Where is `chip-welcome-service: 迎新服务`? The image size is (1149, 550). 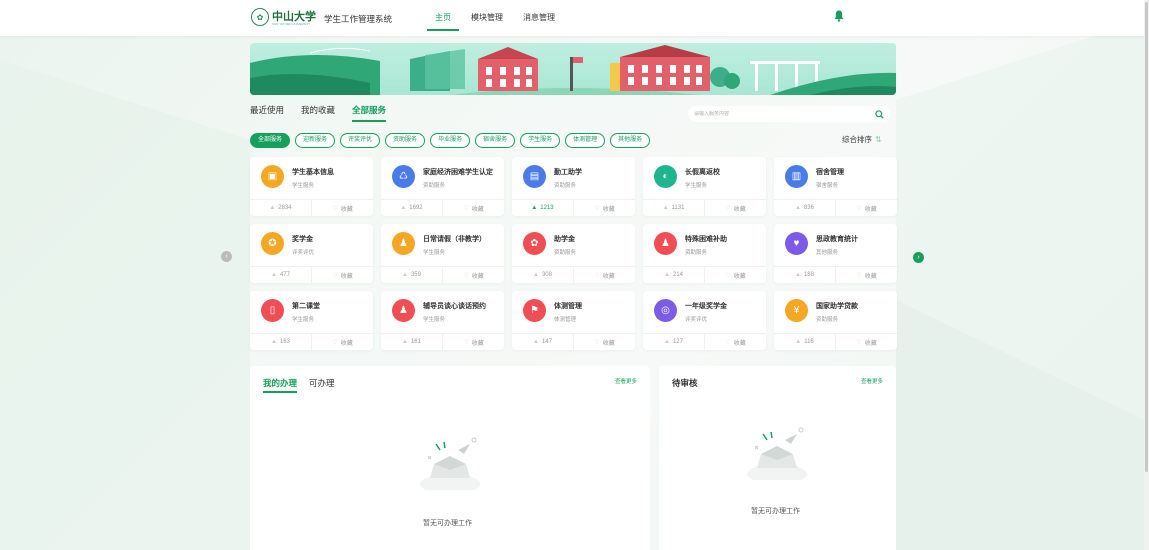 chip-welcome-service: 迎新服务 is located at coordinates (315, 140).